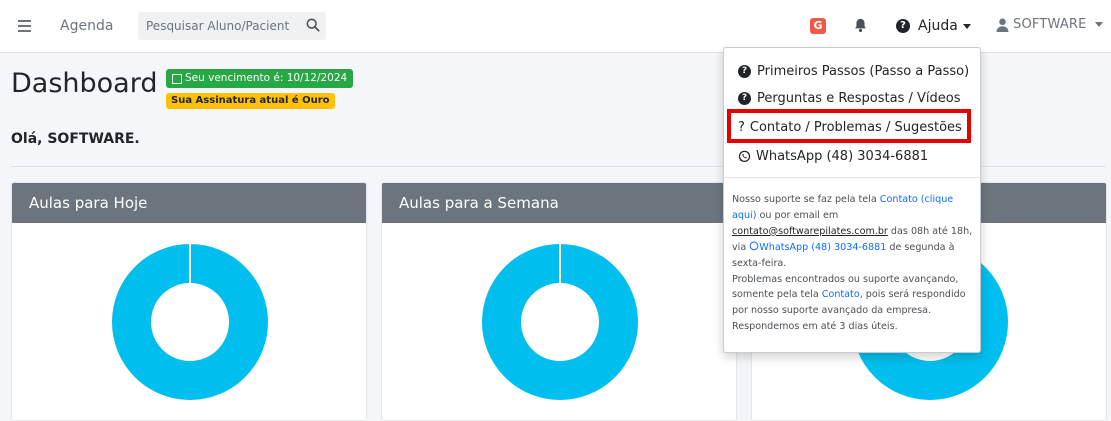  Describe the element at coordinates (841, 294) in the screenshot. I see `contact-link-2: Contato` at that location.